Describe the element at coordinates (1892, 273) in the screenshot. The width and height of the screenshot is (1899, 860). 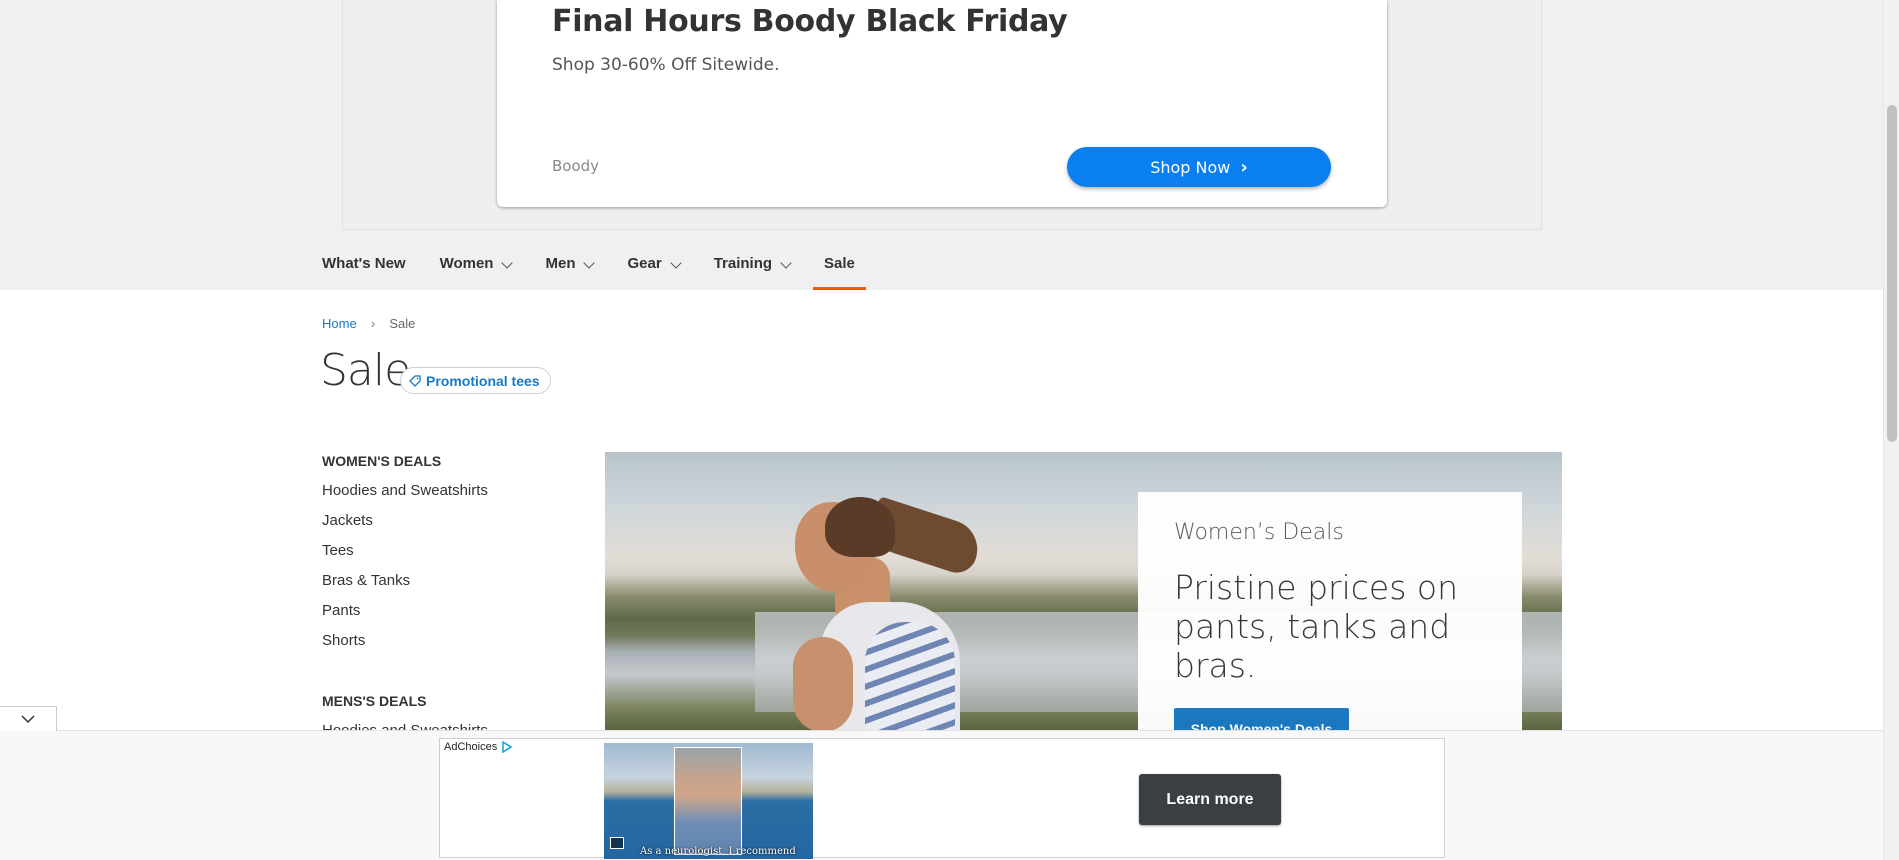
I see `scrollbar-thumb` at that location.